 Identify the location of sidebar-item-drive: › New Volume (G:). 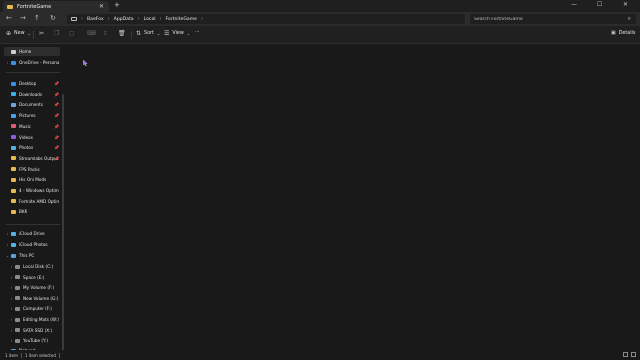
(36, 298).